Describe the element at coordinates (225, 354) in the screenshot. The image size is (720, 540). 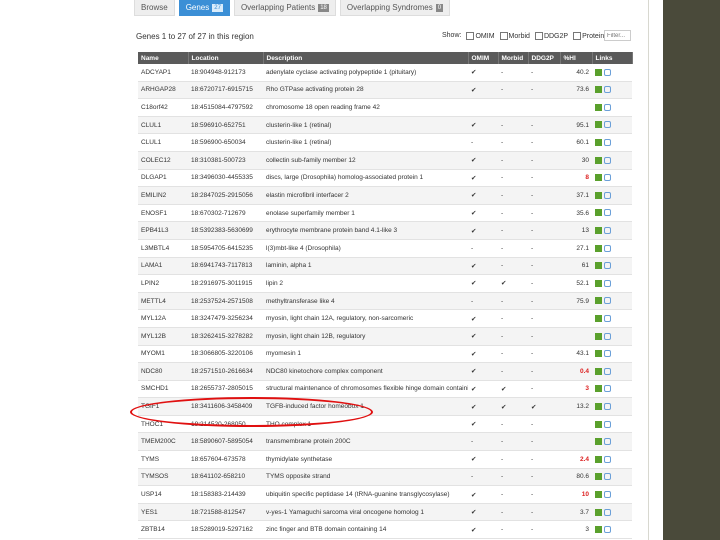
I see `gene-location-link: 18:3066805-3220106` at that location.